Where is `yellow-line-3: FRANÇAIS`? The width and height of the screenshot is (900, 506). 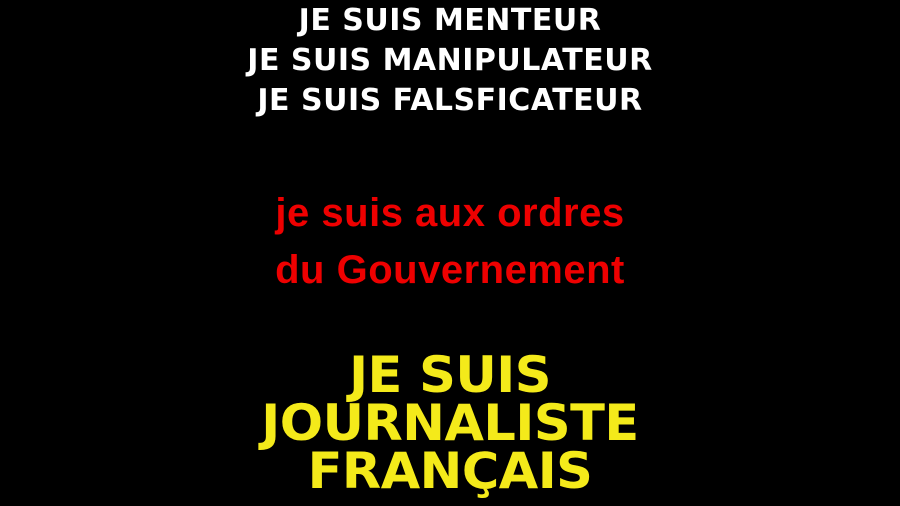
yellow-line-3: FRANÇAIS is located at coordinates (450, 471).